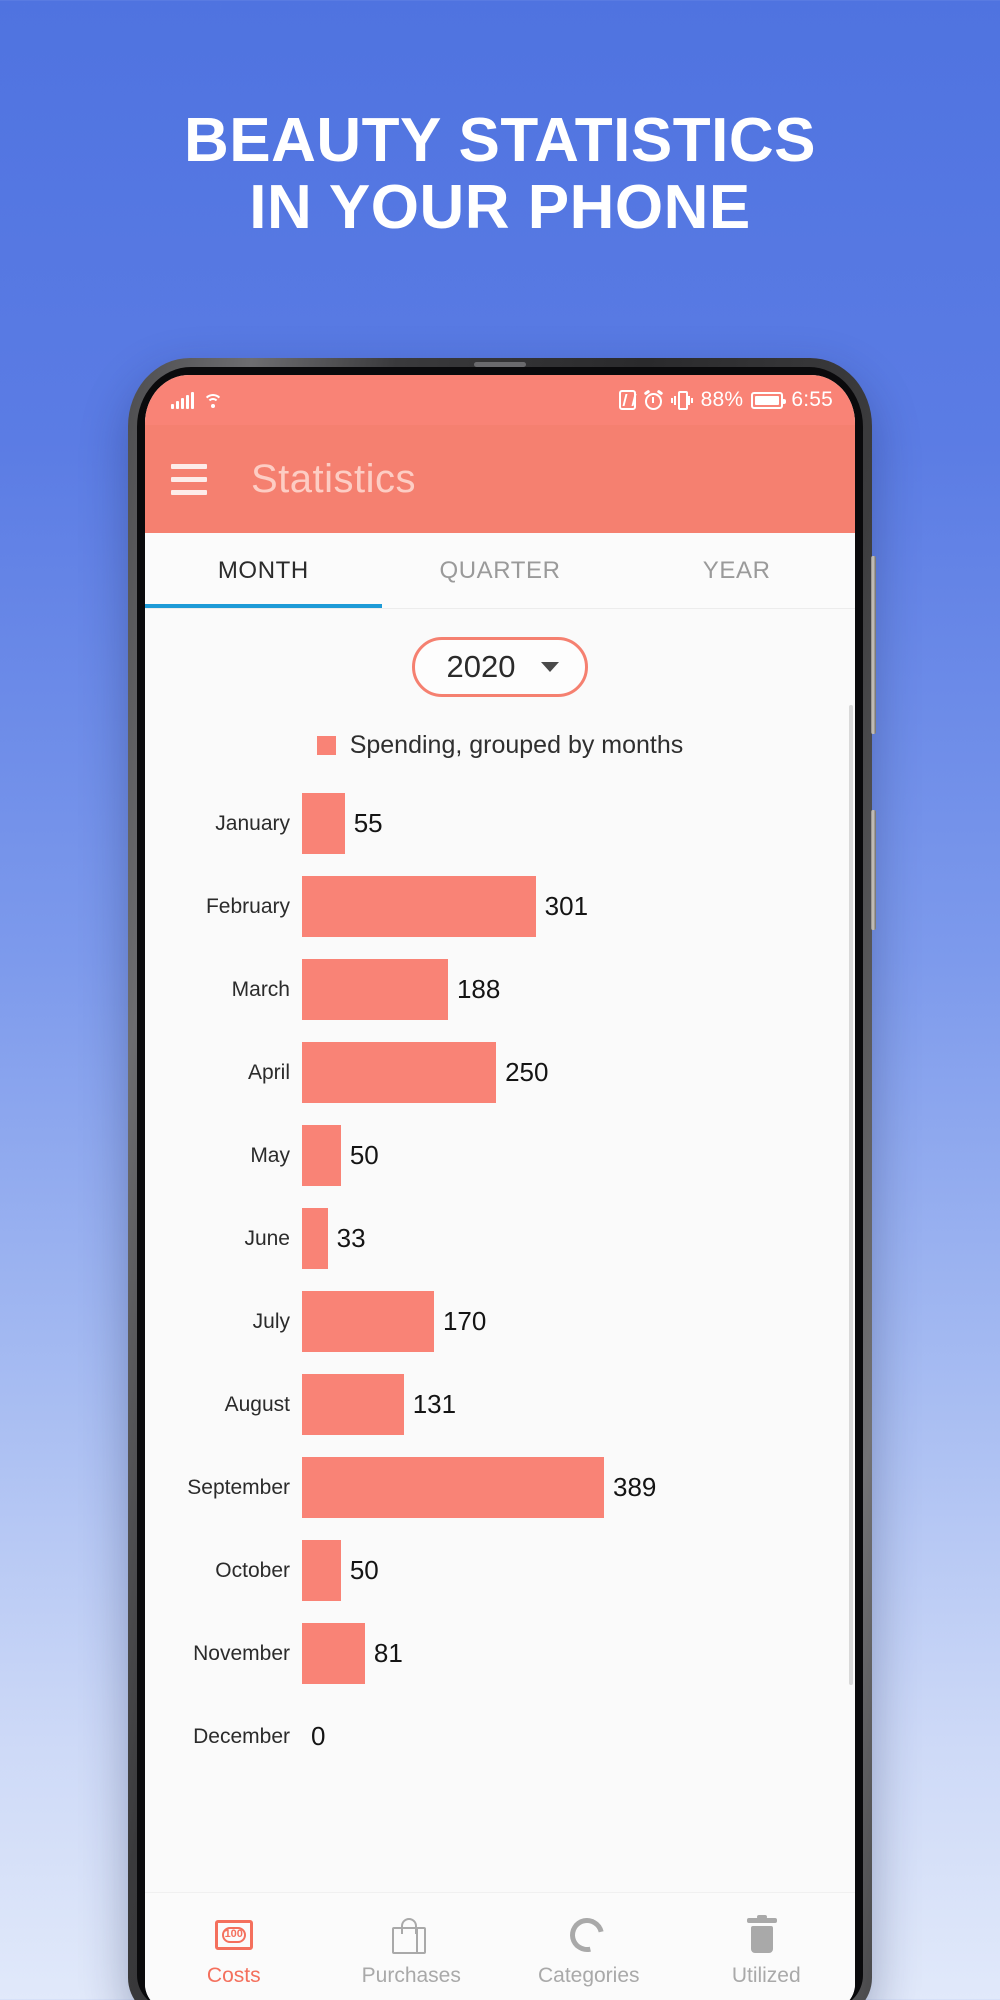 The image size is (1000, 2000). I want to click on bar-chart-row: October 50, so click(494, 1570).